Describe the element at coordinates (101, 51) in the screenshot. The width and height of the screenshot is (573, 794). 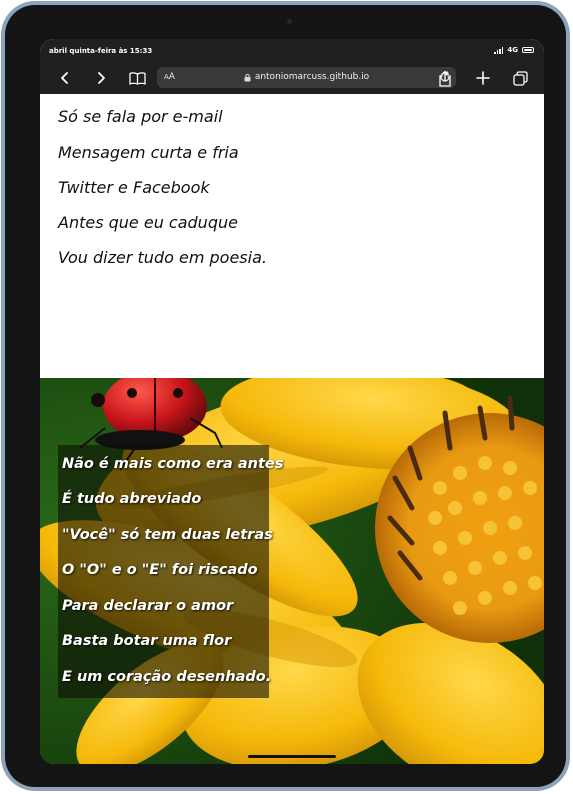
I see `status-time: abril quinta-feira às 15:33` at that location.